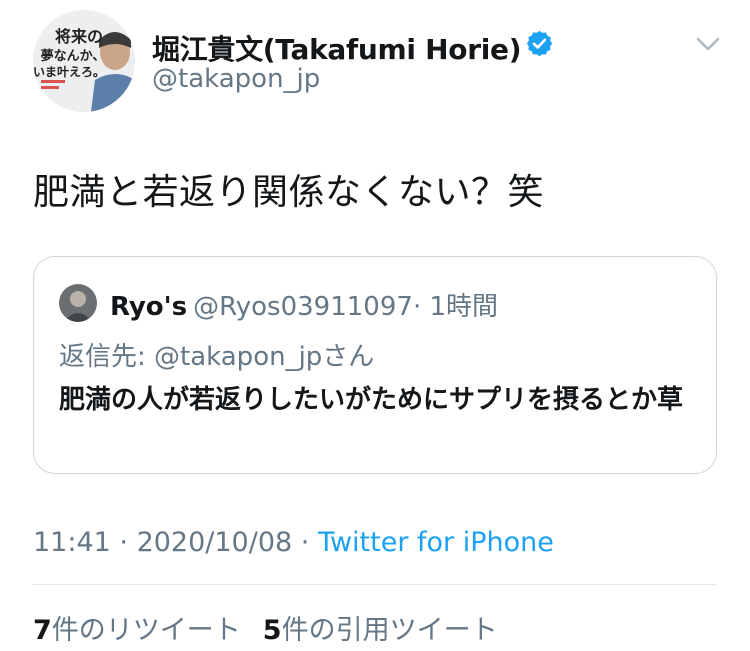 Image resolution: width=750 pixels, height=651 pixels. Describe the element at coordinates (539, 43) in the screenshot. I see `verified-icon` at that location.